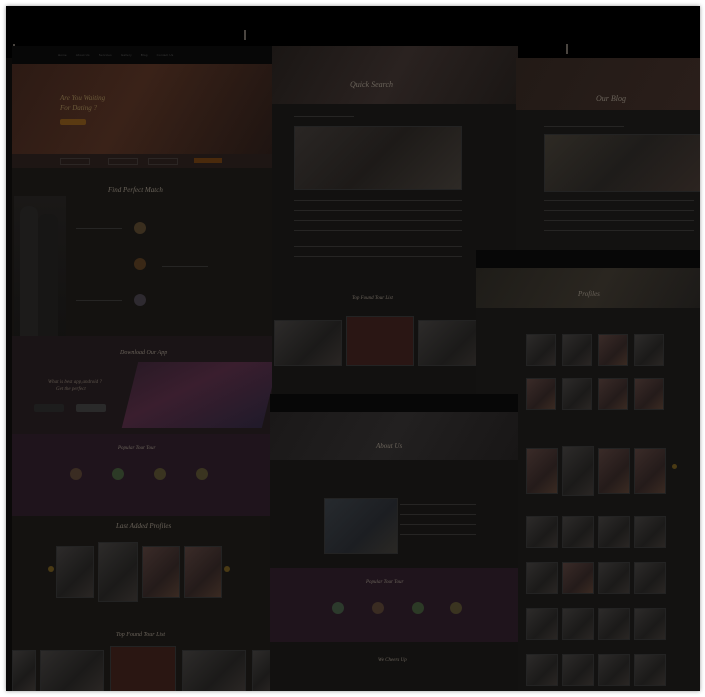 This screenshot has width=705, height=697. What do you see at coordinates (73, 122) in the screenshot?
I see `hero-read-more-button` at bounding box center [73, 122].